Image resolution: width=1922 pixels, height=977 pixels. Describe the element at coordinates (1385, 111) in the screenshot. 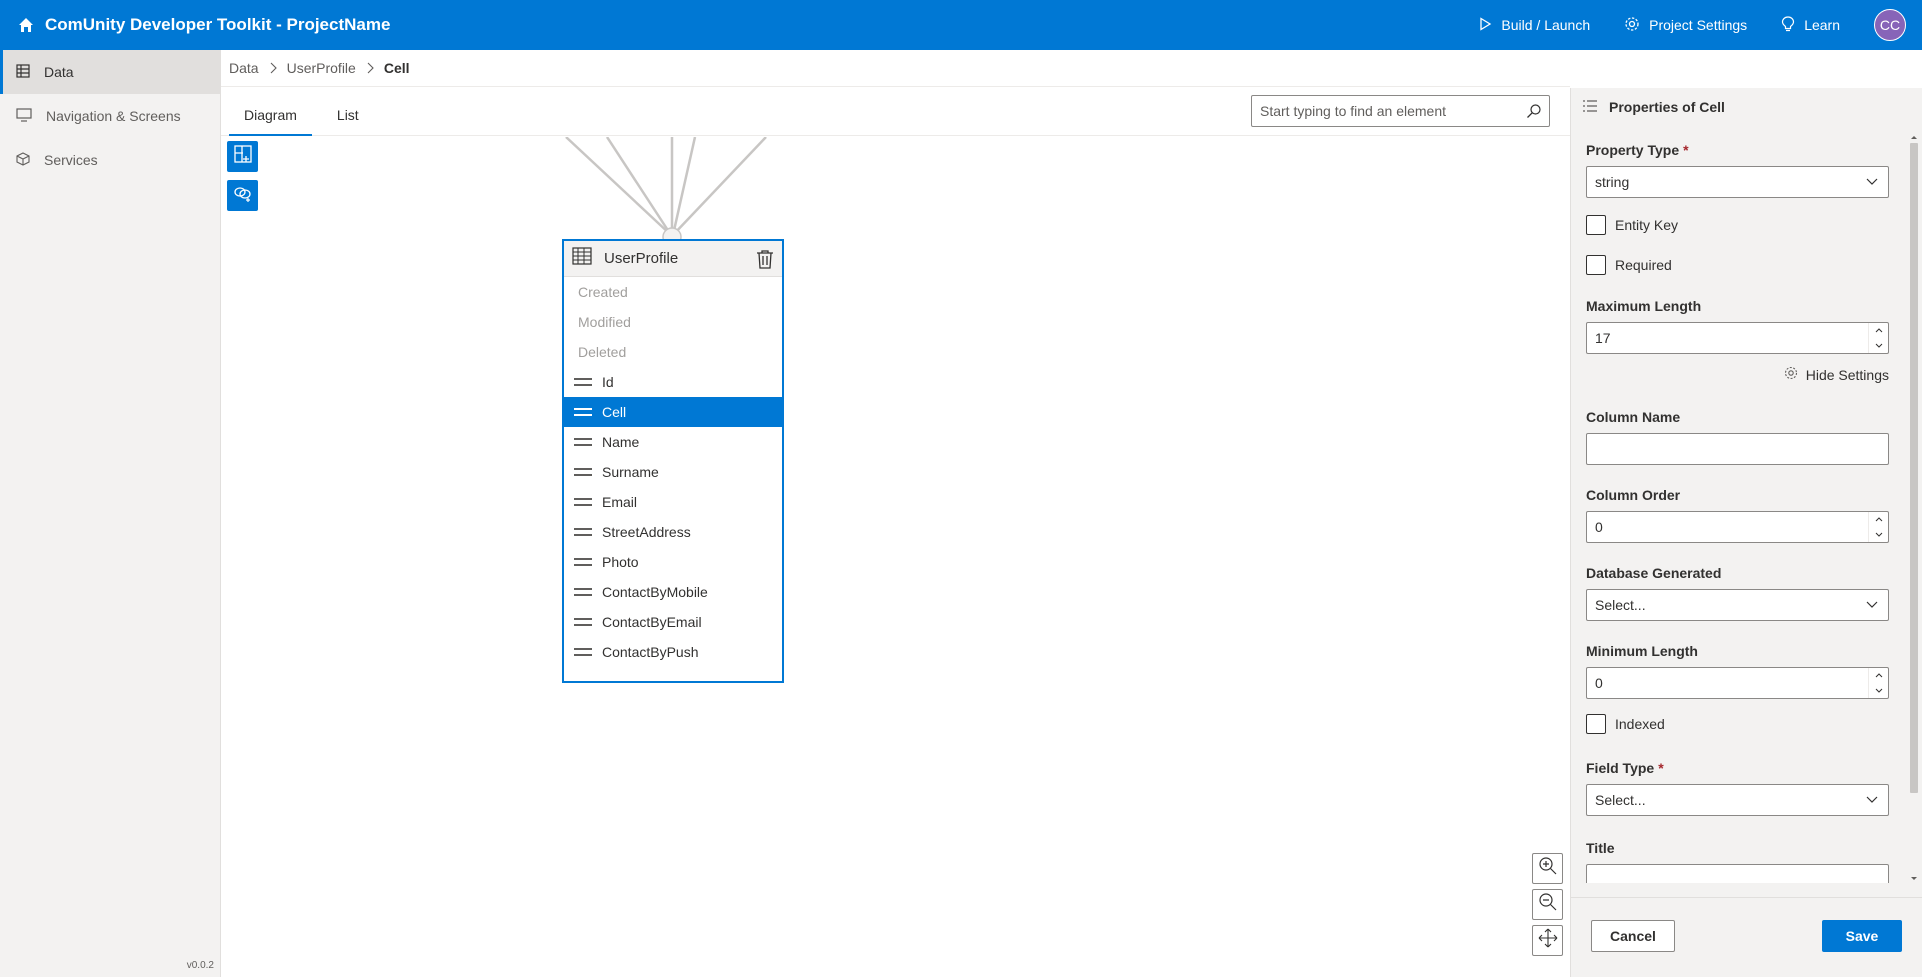

I see `search-input` at that location.